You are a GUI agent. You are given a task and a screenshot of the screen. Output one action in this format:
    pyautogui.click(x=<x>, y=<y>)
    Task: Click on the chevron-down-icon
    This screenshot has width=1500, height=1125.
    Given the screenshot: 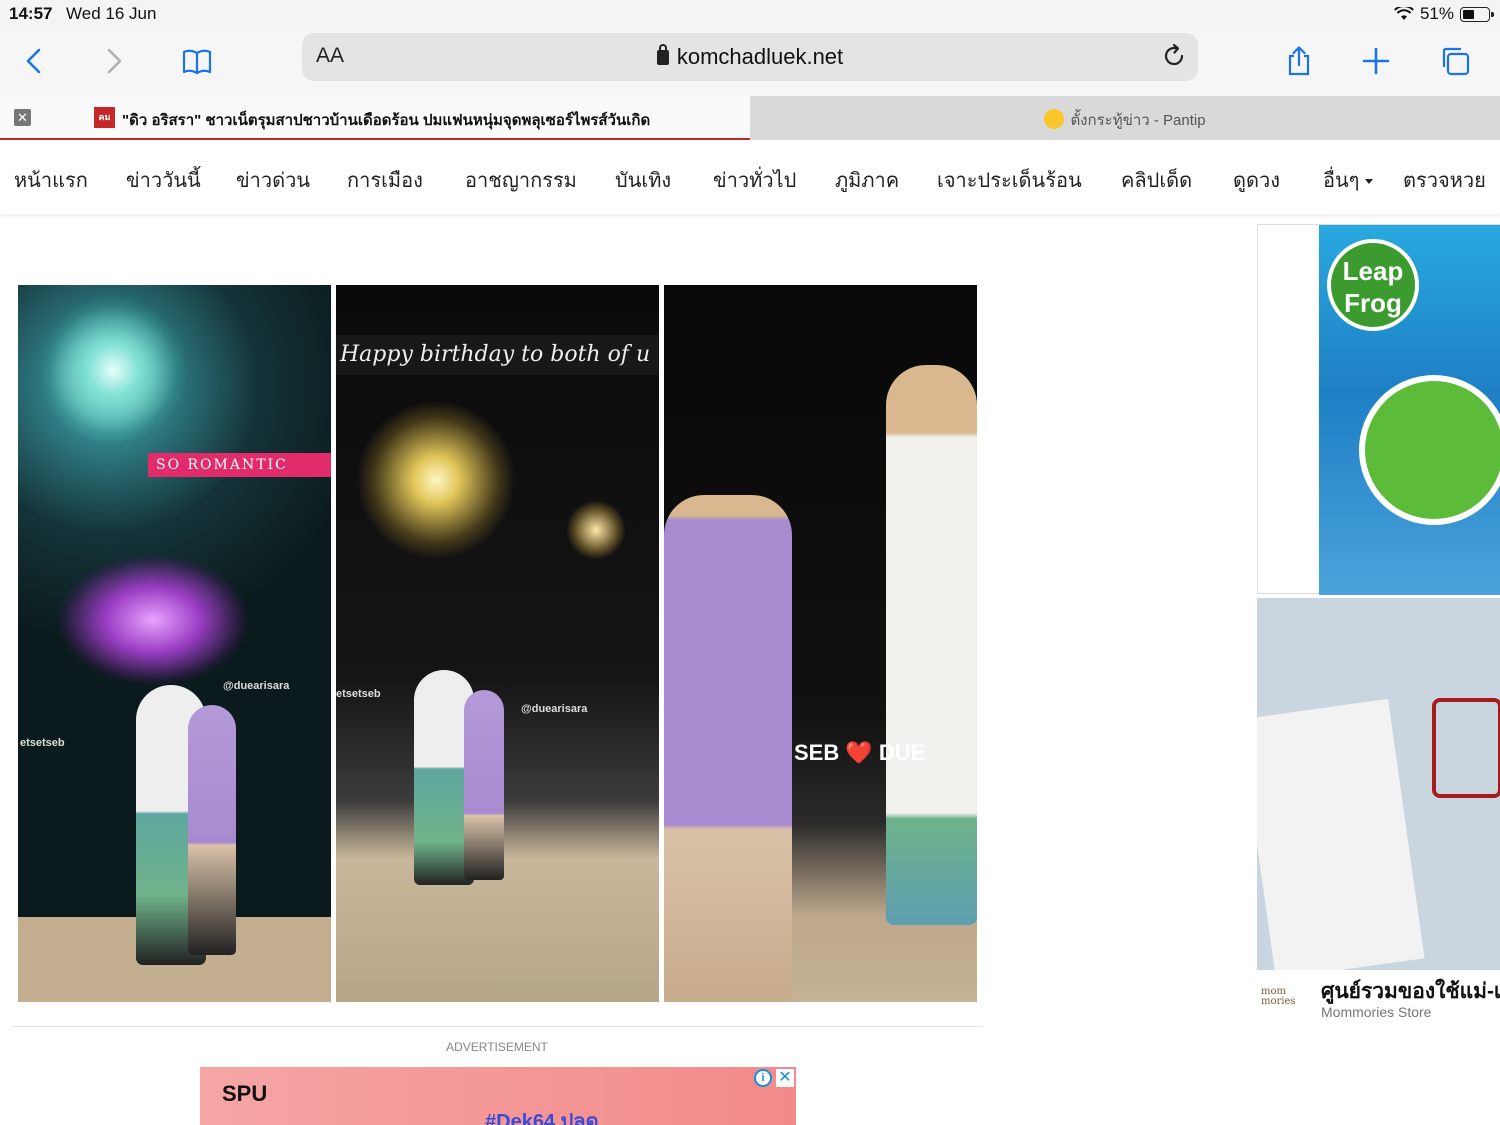 What is the action you would take?
    pyautogui.click(x=1369, y=181)
    